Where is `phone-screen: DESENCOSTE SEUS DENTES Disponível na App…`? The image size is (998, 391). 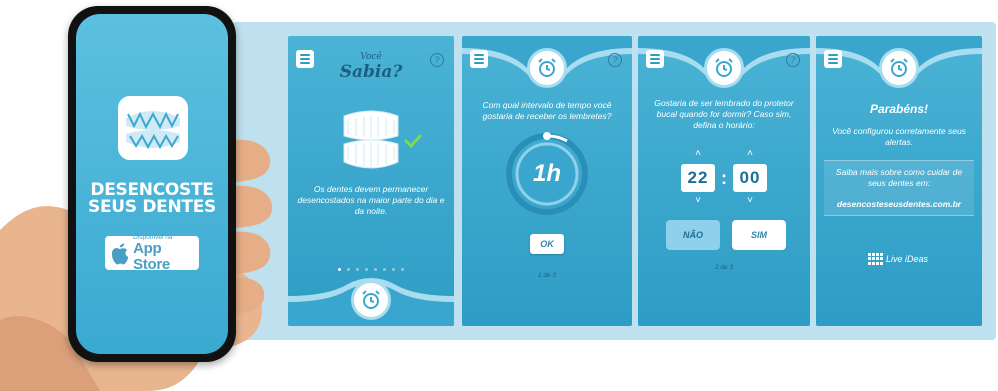 phone-screen: DESENCOSTE SEUS DENTES Disponível na App… is located at coordinates (152, 184).